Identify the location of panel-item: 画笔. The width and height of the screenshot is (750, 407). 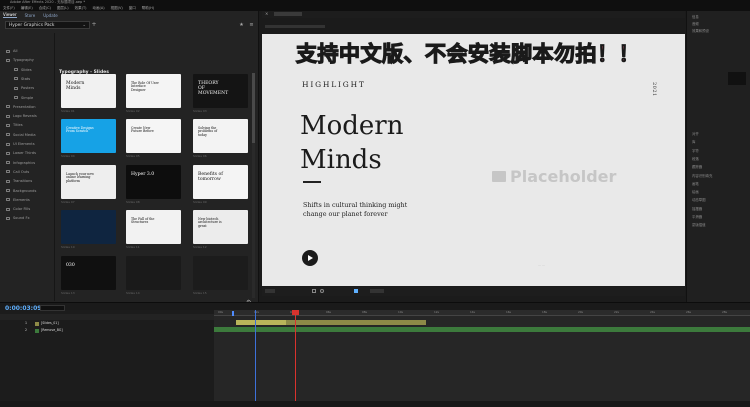
(695, 183).